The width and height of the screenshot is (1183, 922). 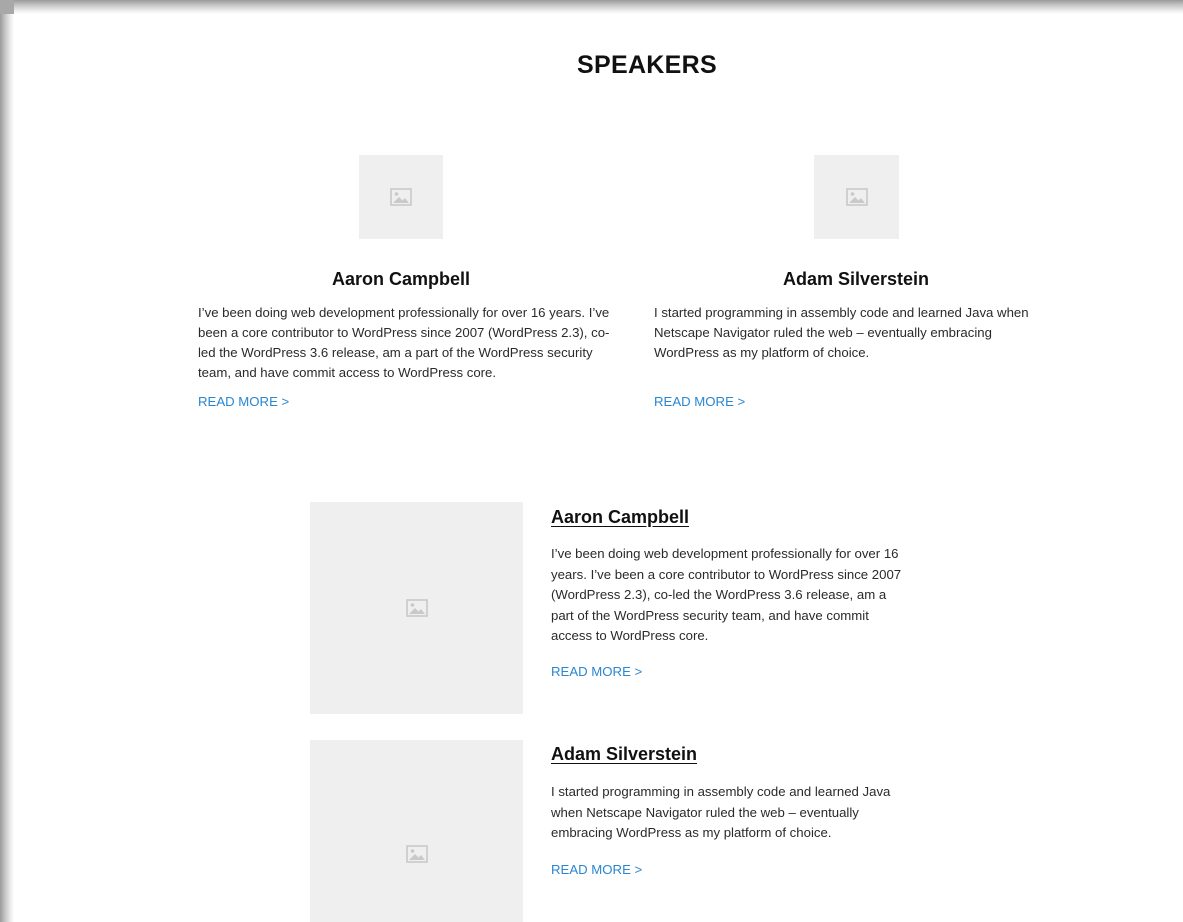 I want to click on speaker-name-link: Aaron Campbell, so click(x=620, y=517).